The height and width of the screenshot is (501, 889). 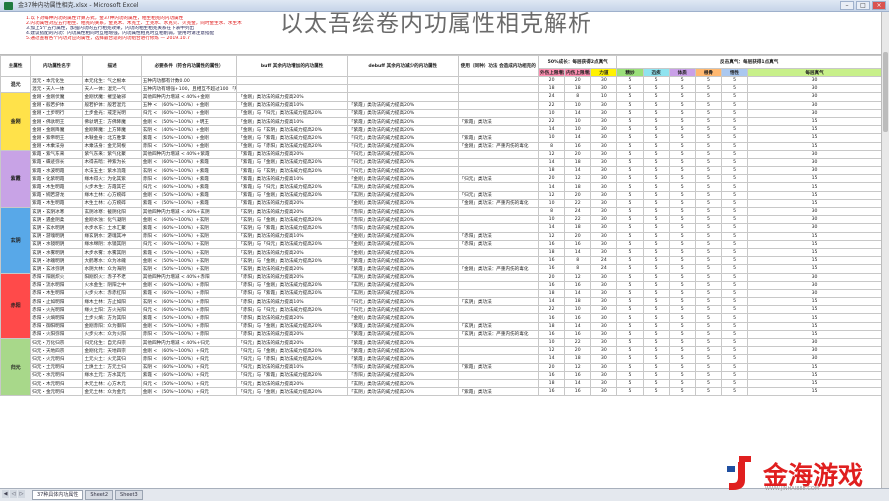 I want to click on table-cell: 14, so click(x=551, y=187).